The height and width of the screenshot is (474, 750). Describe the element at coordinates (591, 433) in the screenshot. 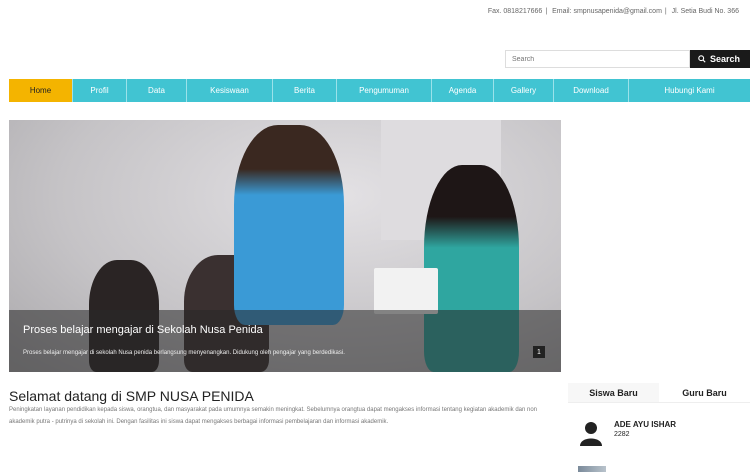

I see `avatar-icon` at that location.